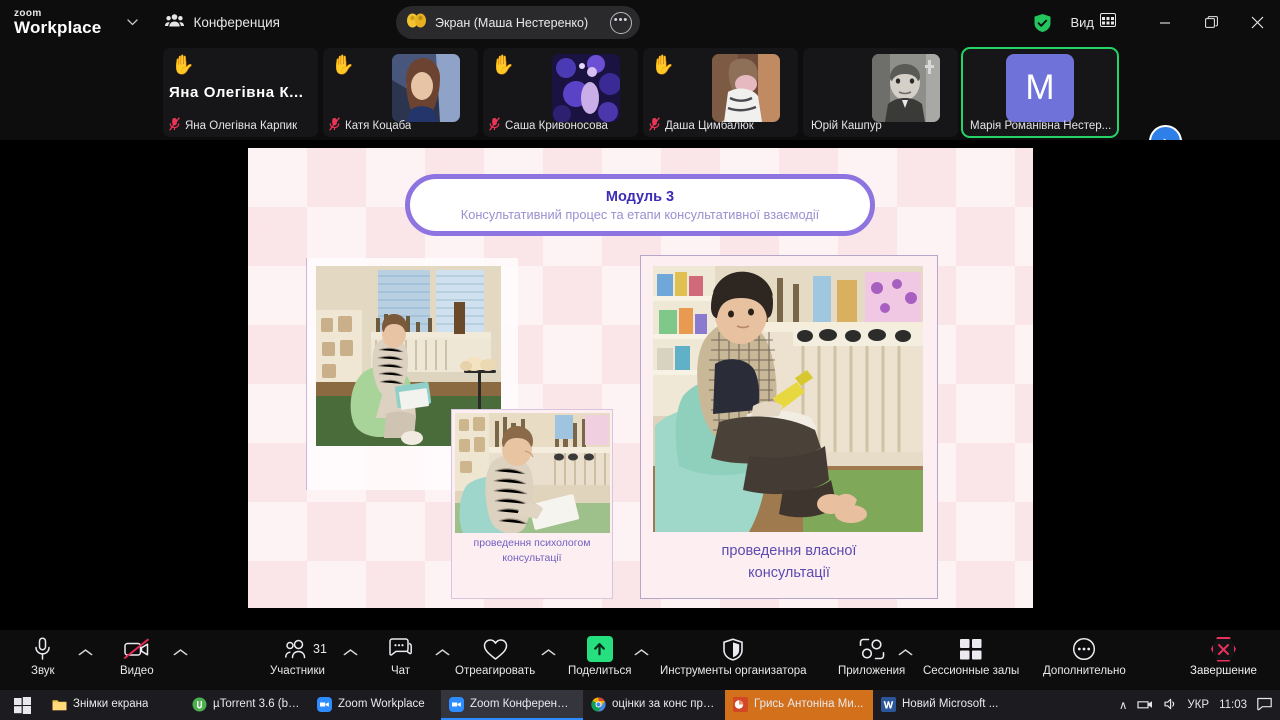 This screenshot has height=720, width=1280. I want to click on zoom-icon, so click(324, 704).